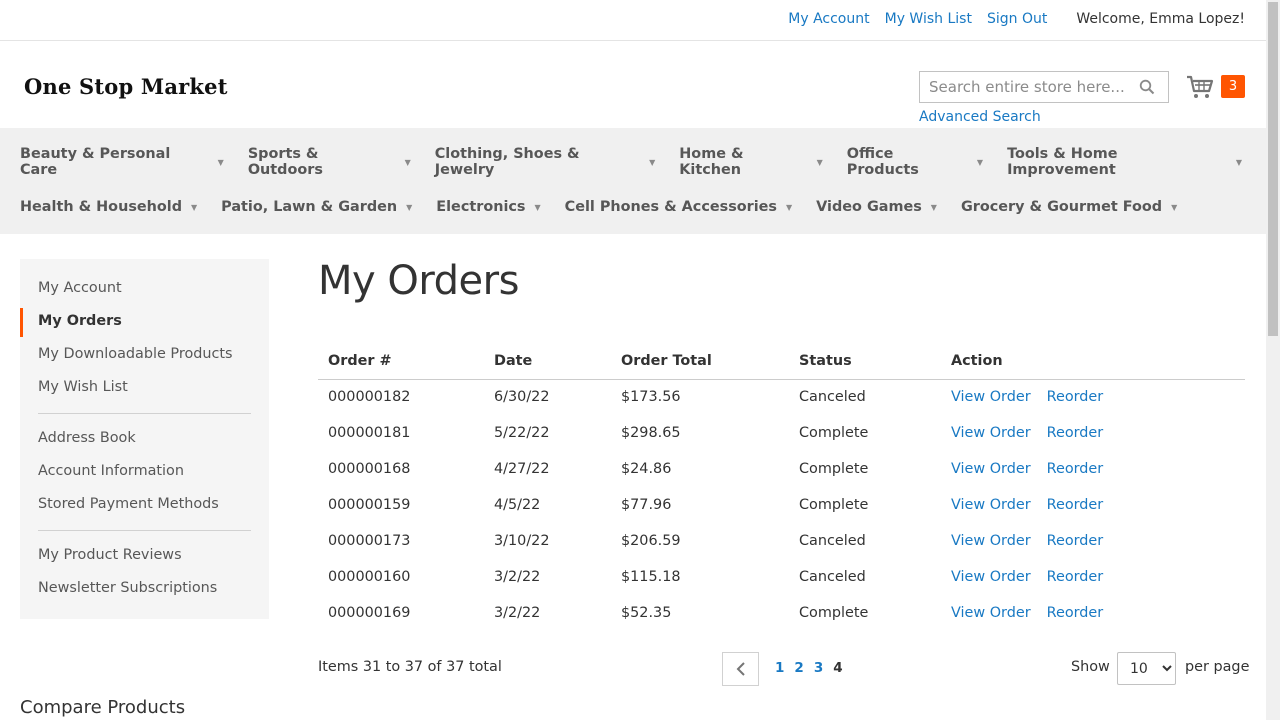 This screenshot has height=720, width=1280. I want to click on sidebar-item-product-reviews: My Product Reviews, so click(110, 555).